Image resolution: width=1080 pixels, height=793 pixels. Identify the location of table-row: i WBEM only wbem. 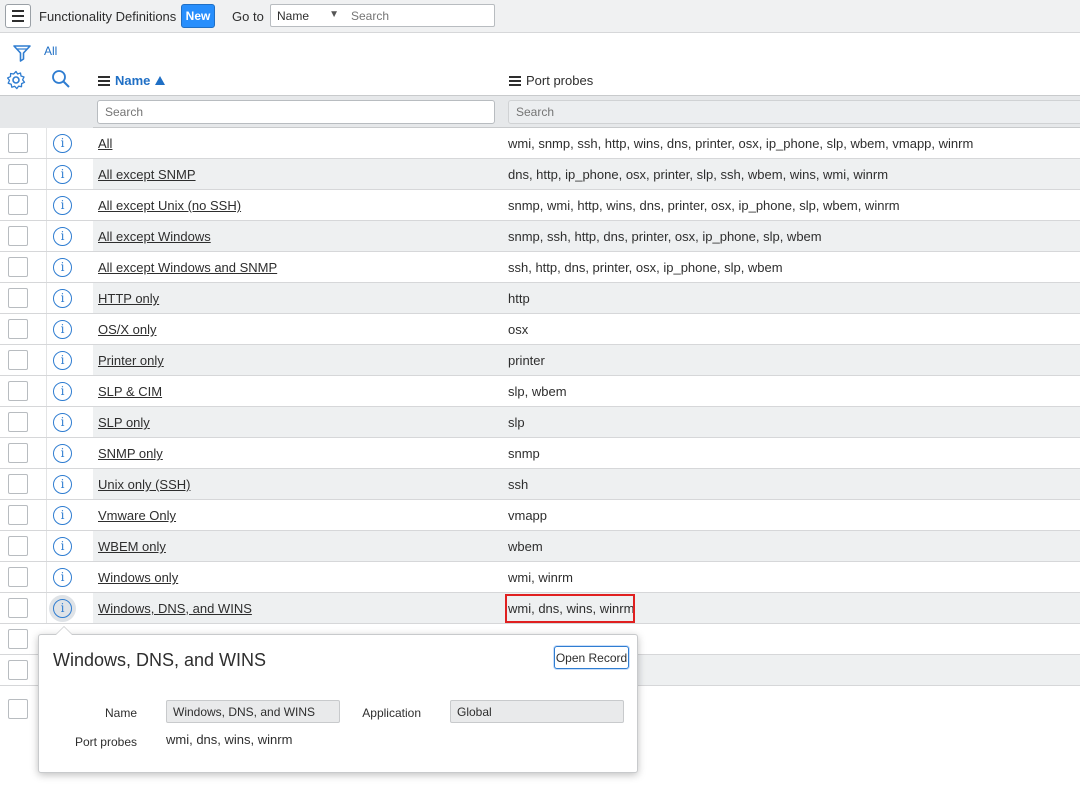
(540, 546).